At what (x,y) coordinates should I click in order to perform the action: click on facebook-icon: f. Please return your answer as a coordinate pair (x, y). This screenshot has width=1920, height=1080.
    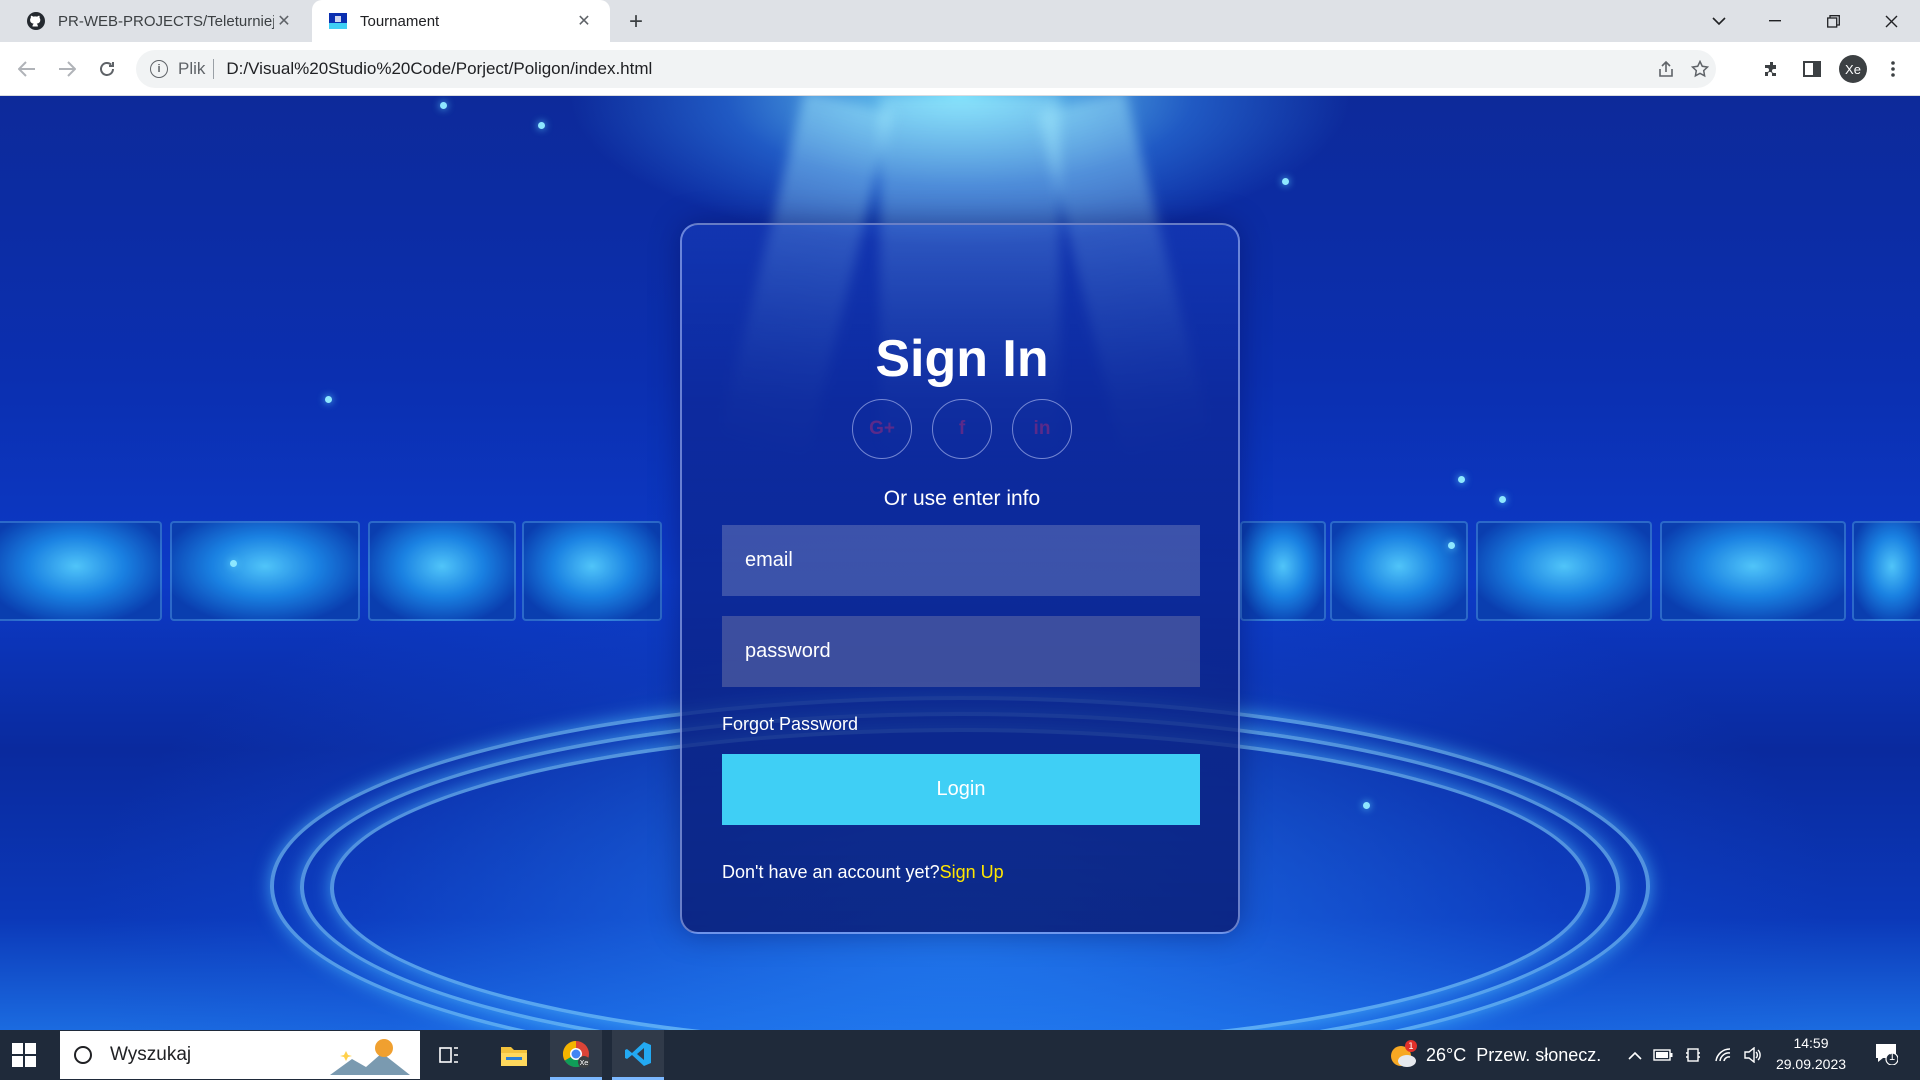
    Looking at the image, I should click on (962, 428).